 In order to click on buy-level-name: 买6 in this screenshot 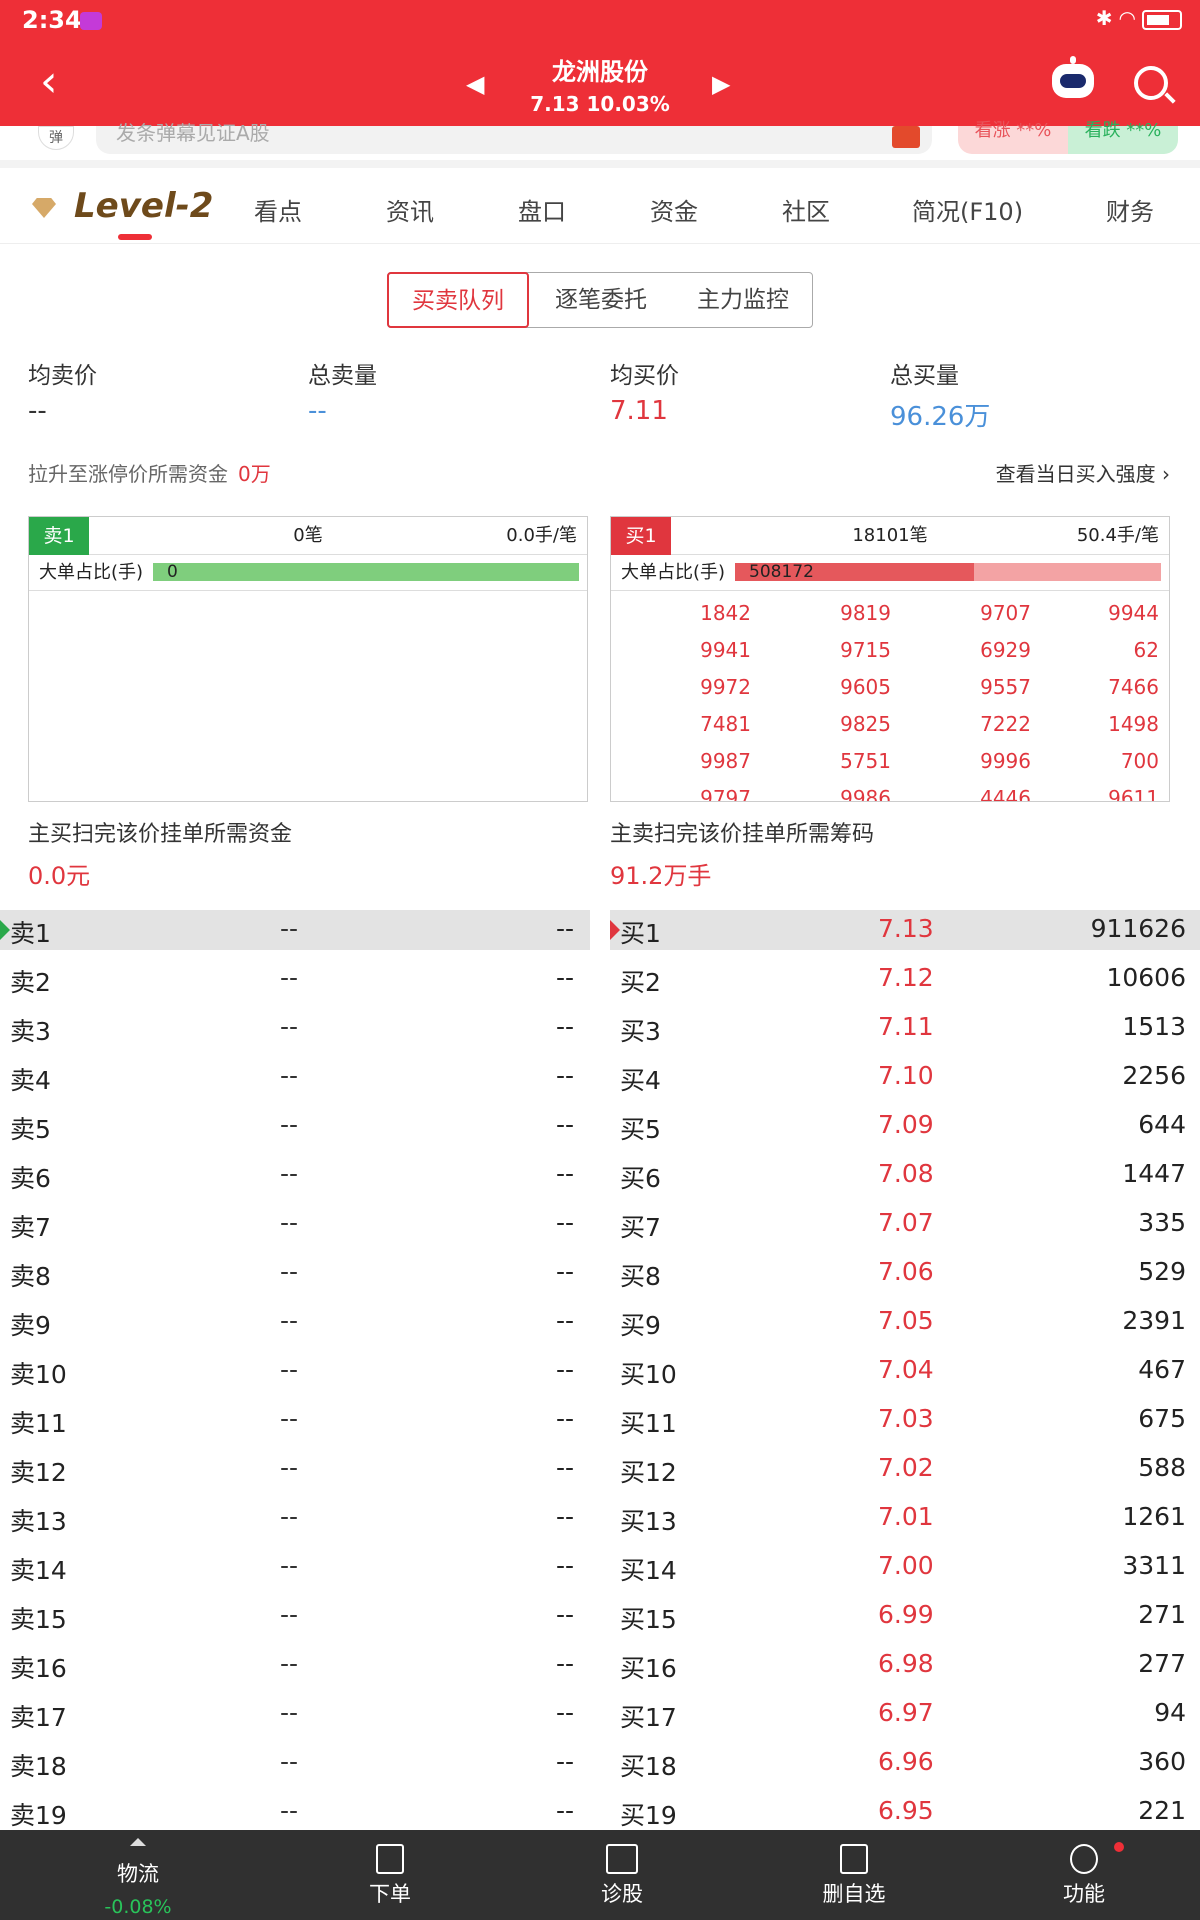, I will do `click(640, 1178)`.